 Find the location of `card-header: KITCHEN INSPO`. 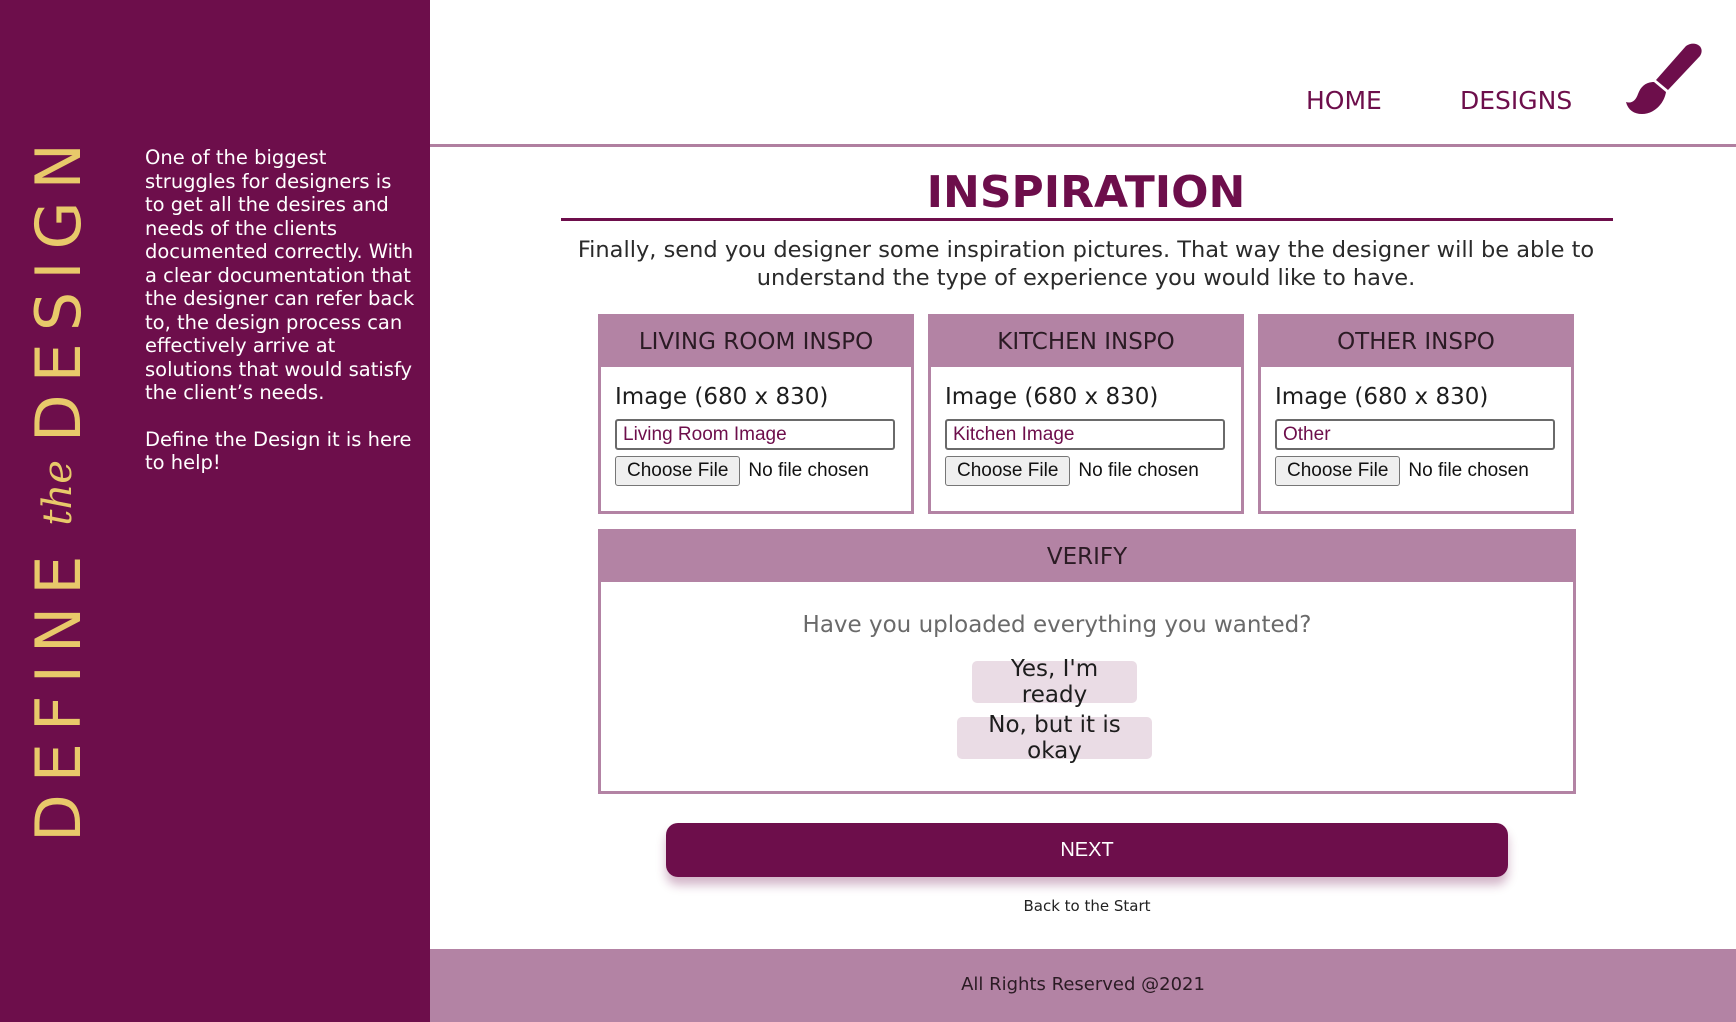

card-header: KITCHEN INSPO is located at coordinates (1086, 342).